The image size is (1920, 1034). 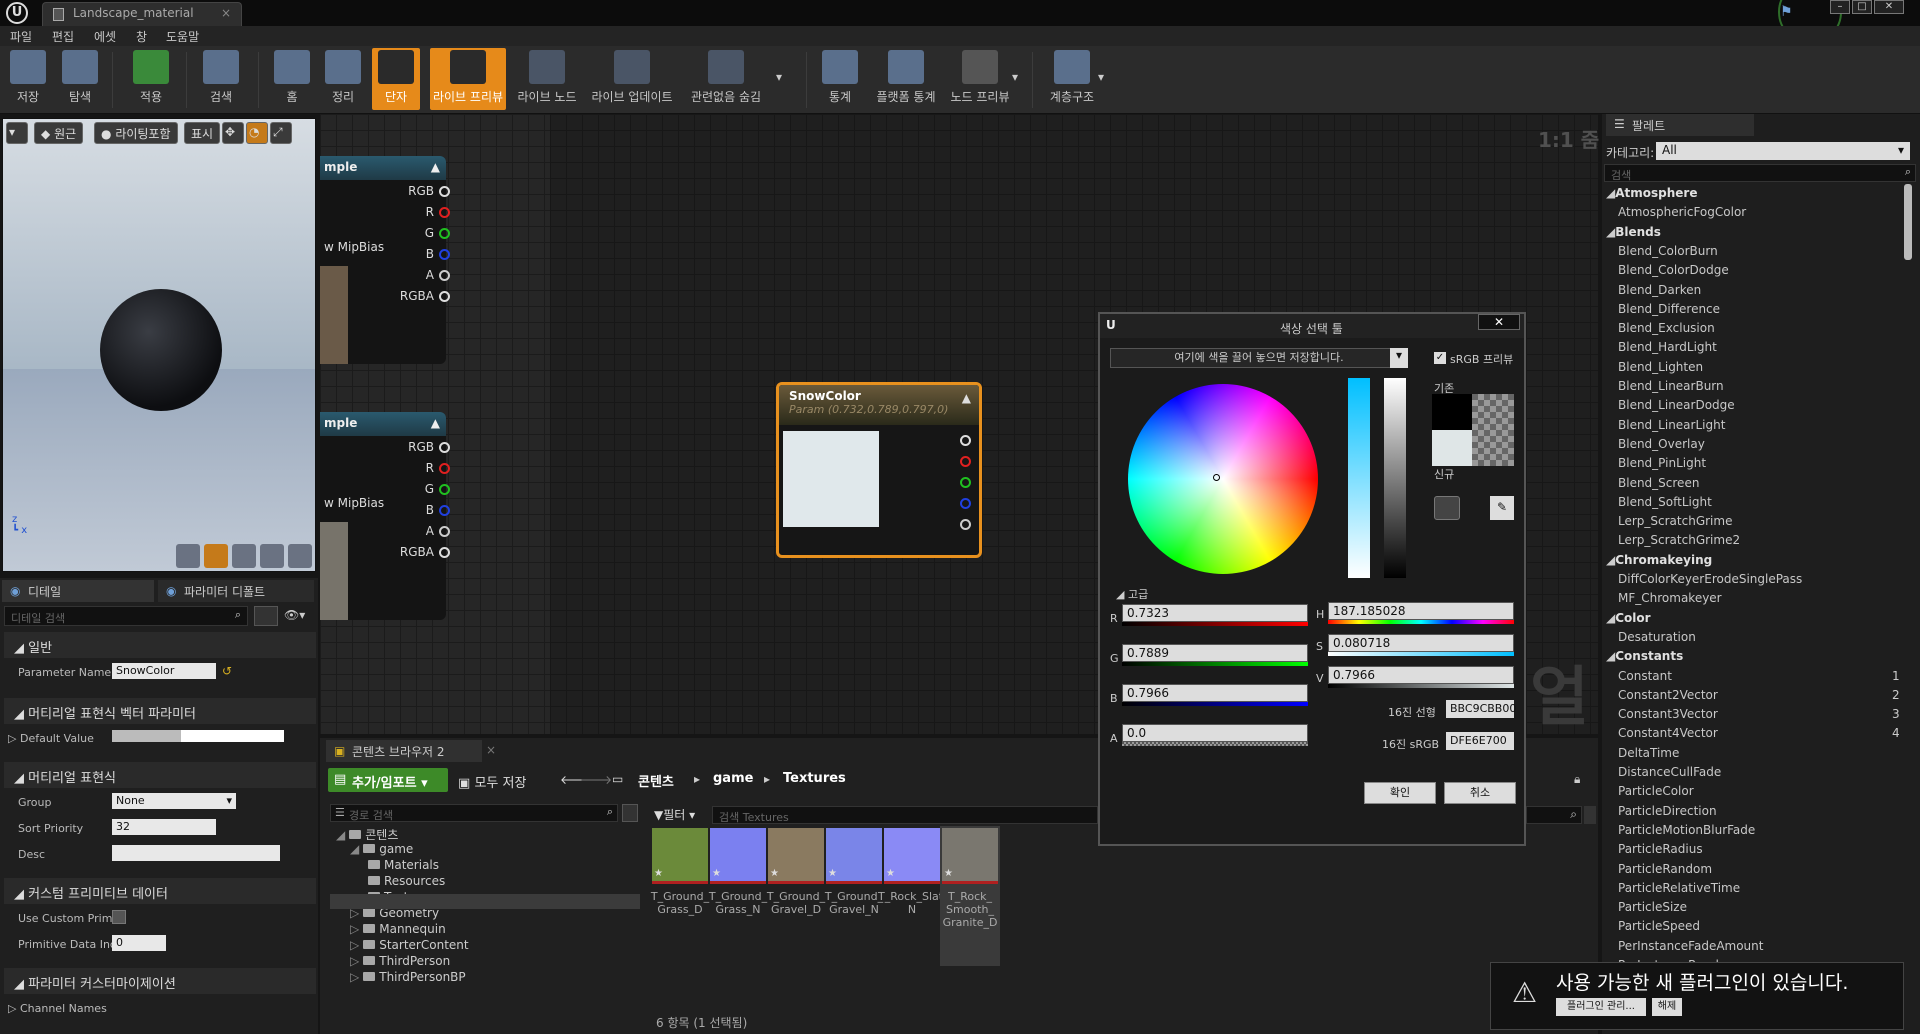 What do you see at coordinates (726, 79) in the screenshot?
I see `hide-unrelated-button: 관련없음 숨김` at bounding box center [726, 79].